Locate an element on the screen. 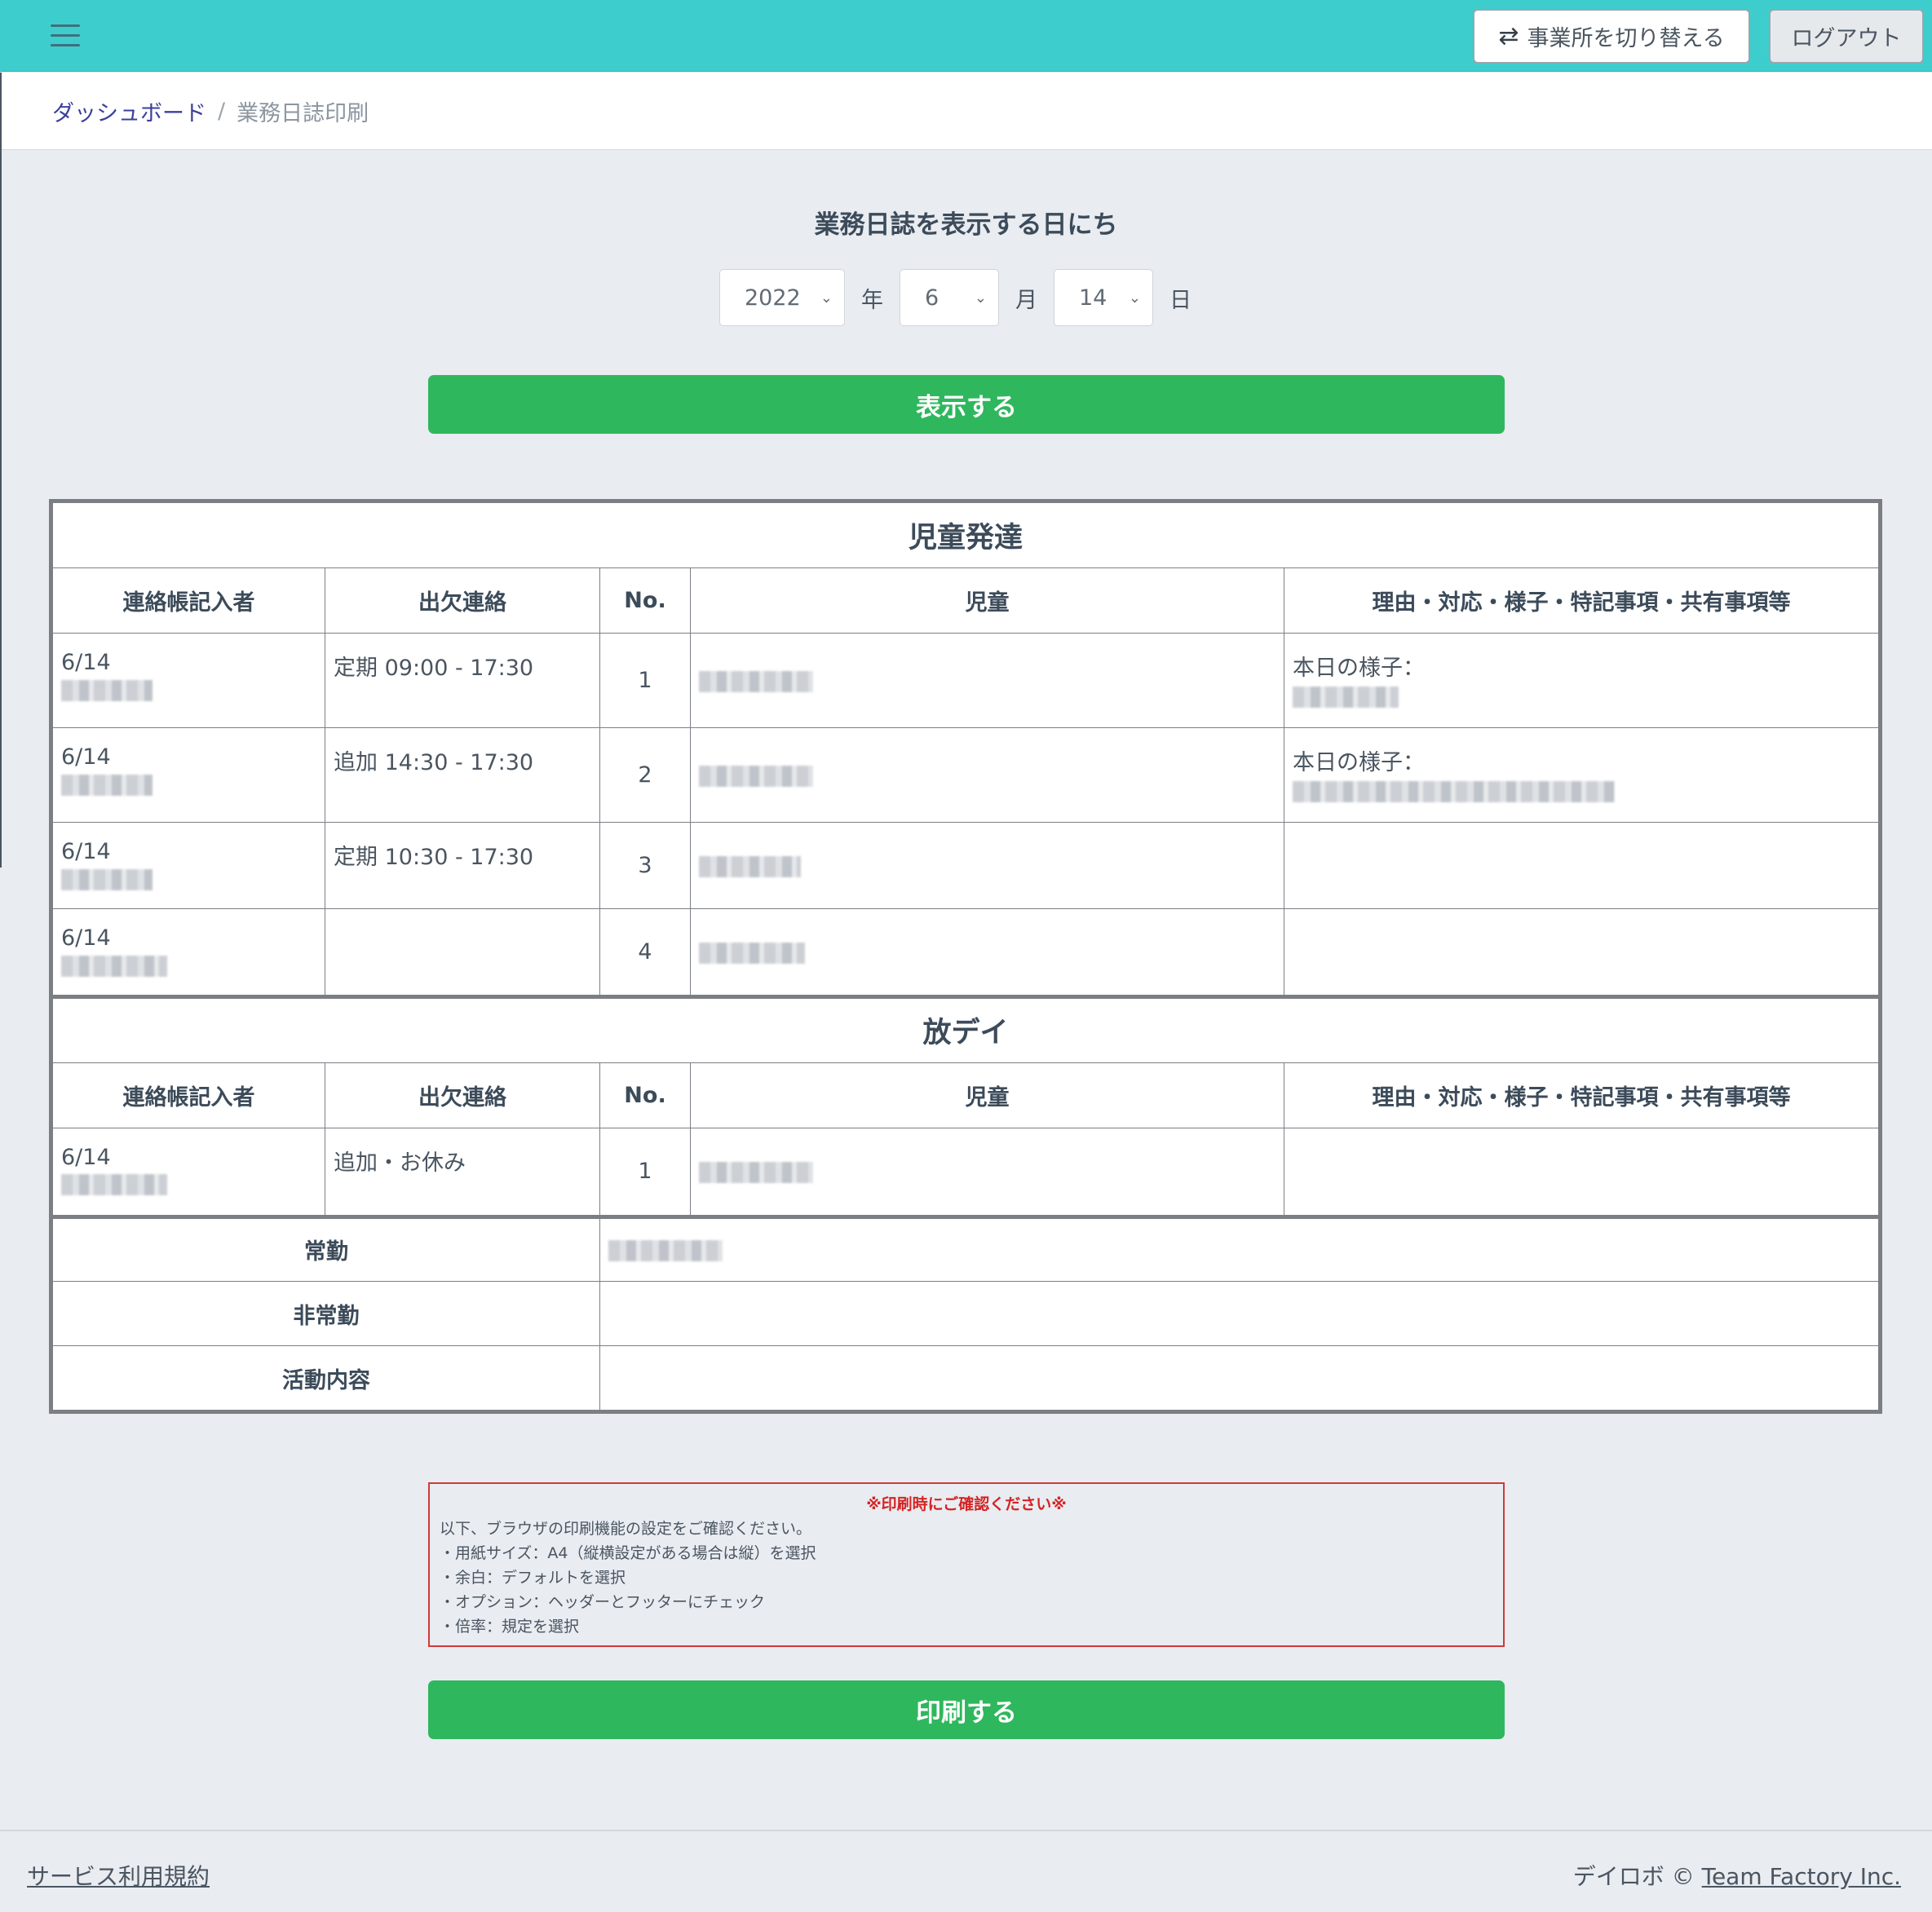  breadcrumb-dashboard-link: ダッシュボード is located at coordinates (129, 111).